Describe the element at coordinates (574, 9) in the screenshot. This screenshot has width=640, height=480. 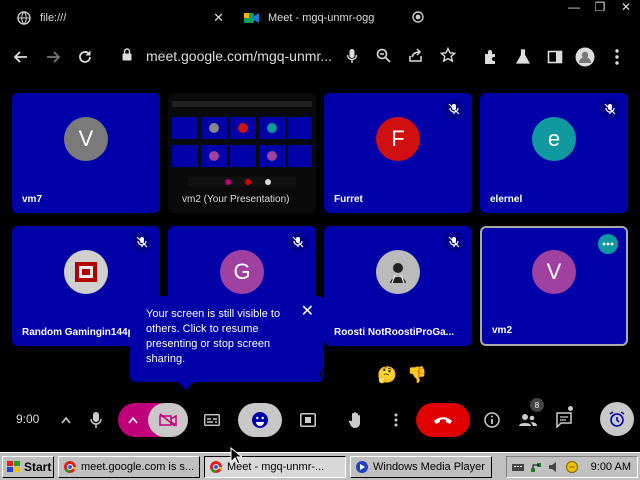
I see `minimize-icon: —` at that location.